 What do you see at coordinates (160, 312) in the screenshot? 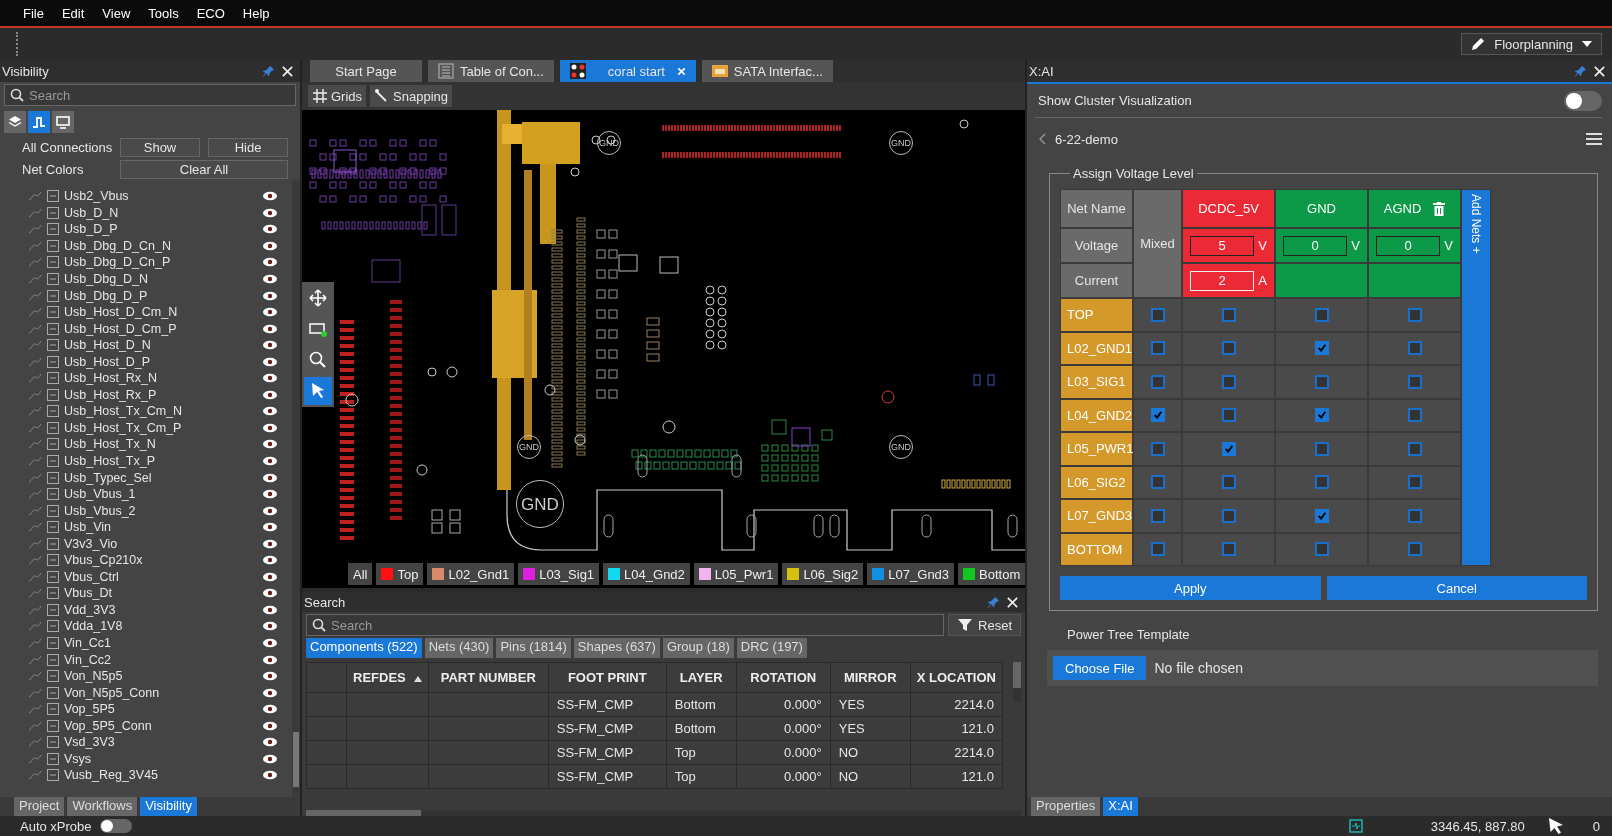
I see `net-name: Usb_Host_D_Cm_N` at bounding box center [160, 312].